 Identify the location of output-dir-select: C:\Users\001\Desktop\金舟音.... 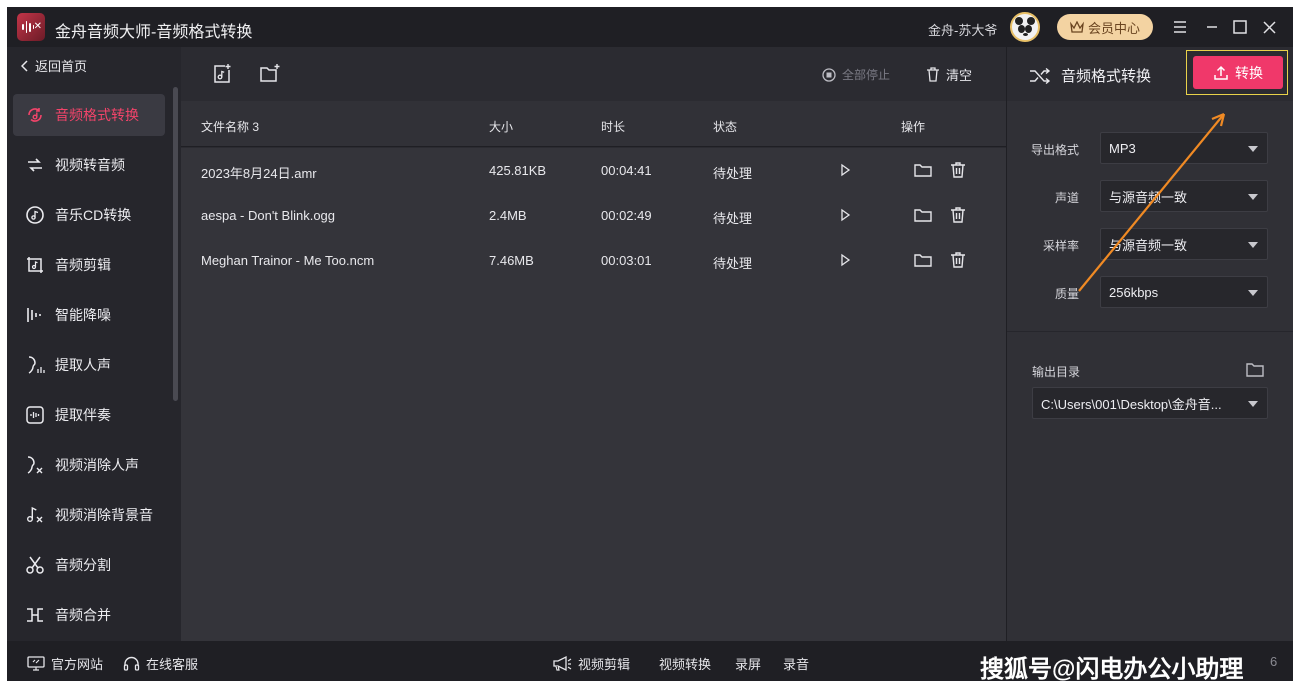
(1150, 403).